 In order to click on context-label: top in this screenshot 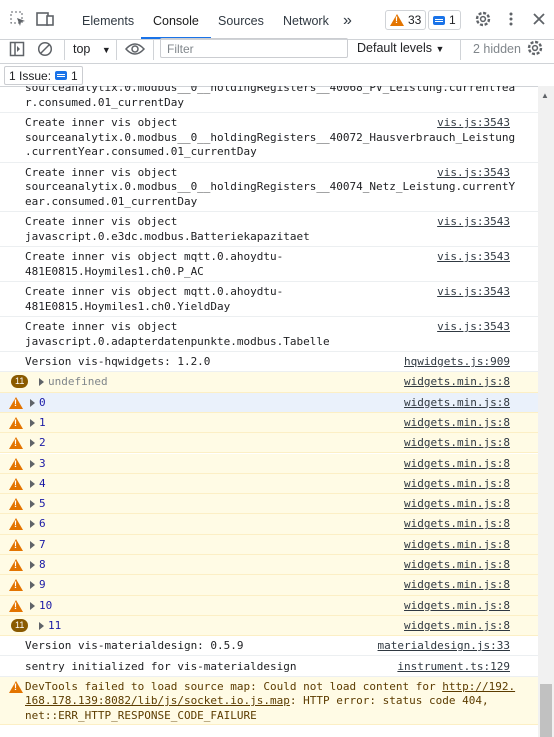, I will do `click(82, 49)`.